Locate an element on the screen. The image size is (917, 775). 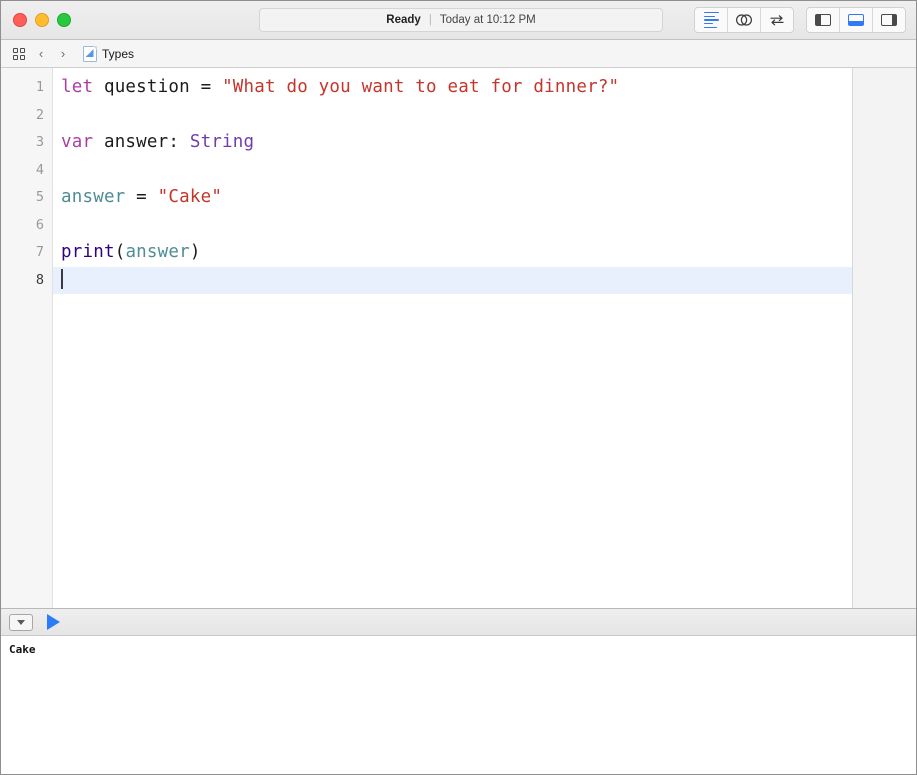
code-token-fn: print is located at coordinates (88, 252).